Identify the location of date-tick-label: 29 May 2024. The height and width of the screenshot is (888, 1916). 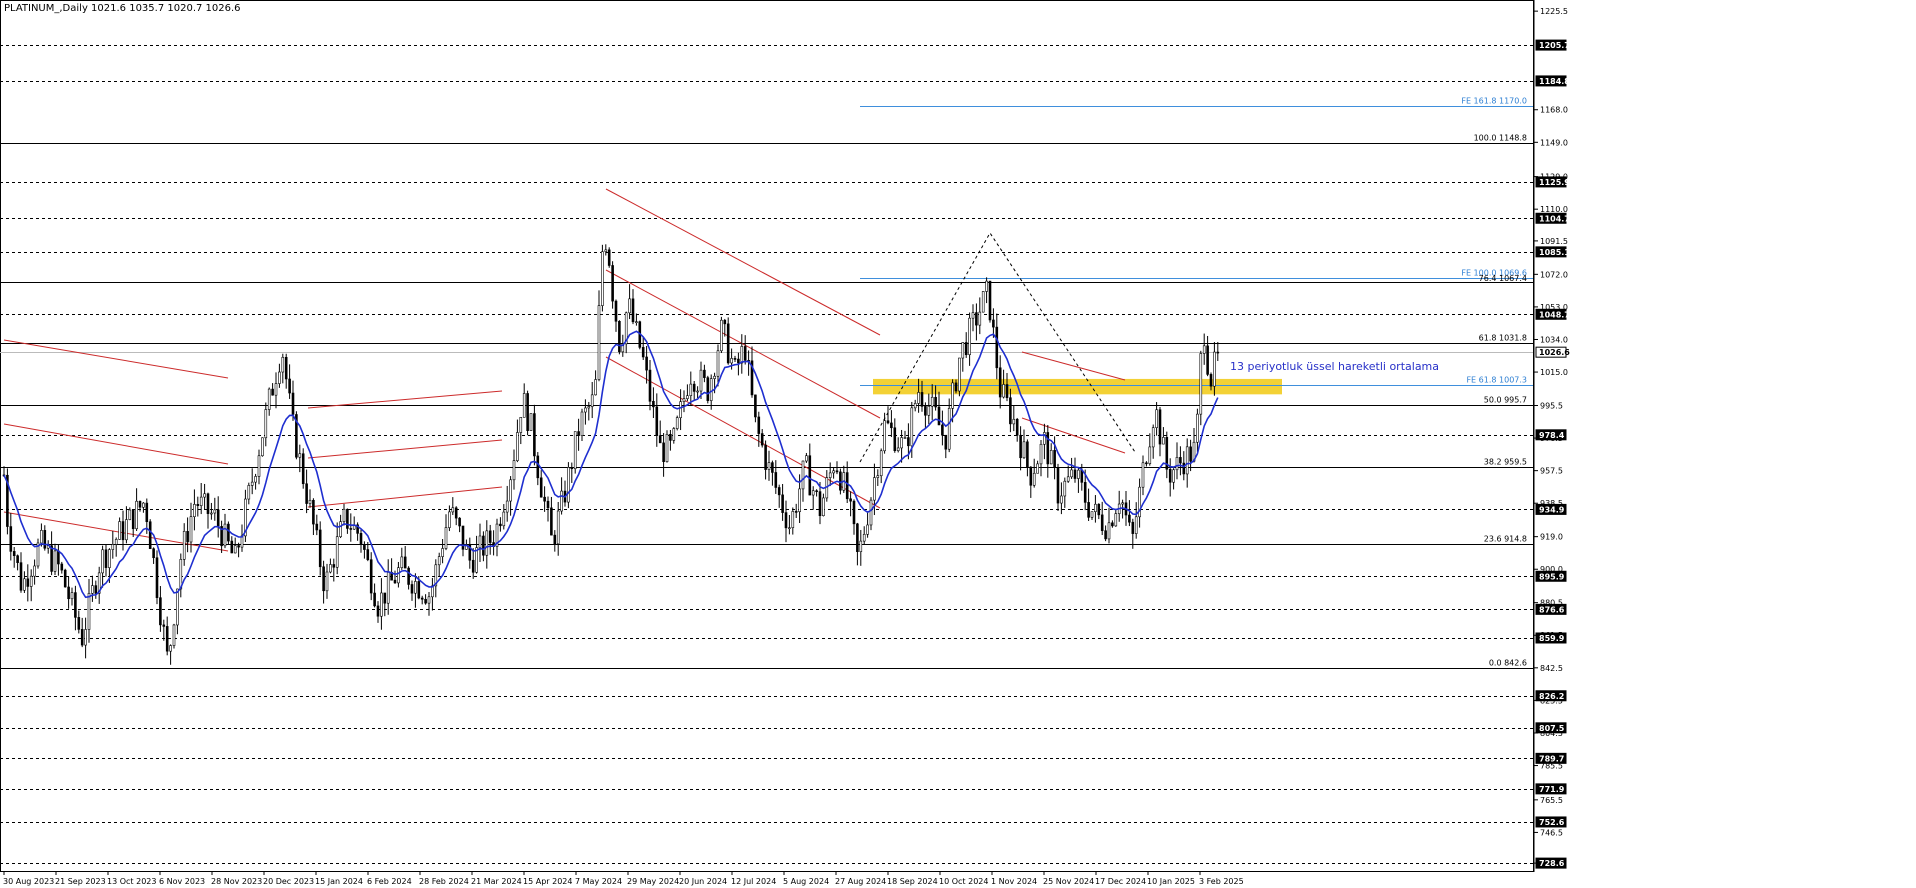
(653, 881).